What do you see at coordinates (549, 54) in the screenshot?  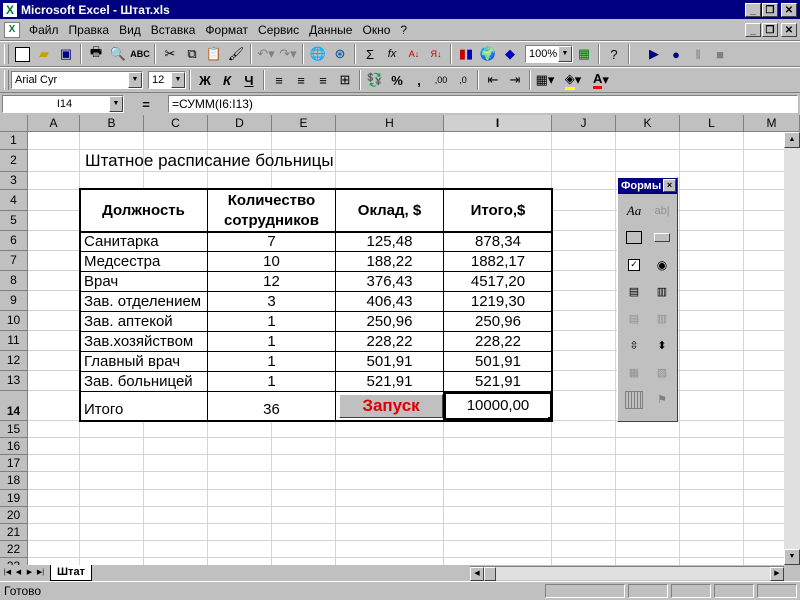 I see `zoom-select: 100% ▼` at bounding box center [549, 54].